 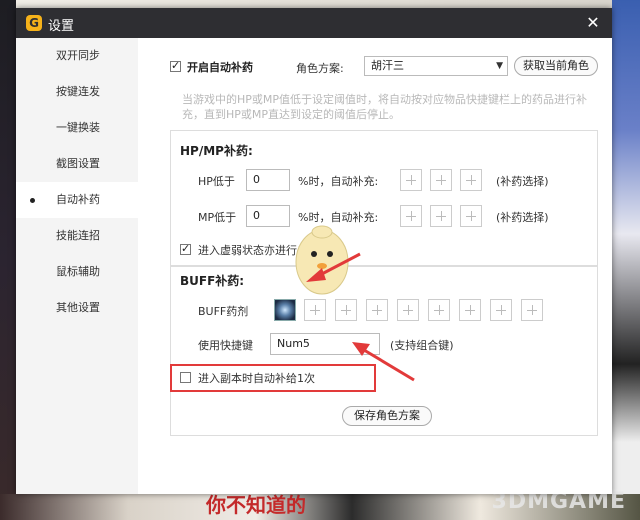 I want to click on sidebar-item-label: 鼠标辅助, so click(x=78, y=271).